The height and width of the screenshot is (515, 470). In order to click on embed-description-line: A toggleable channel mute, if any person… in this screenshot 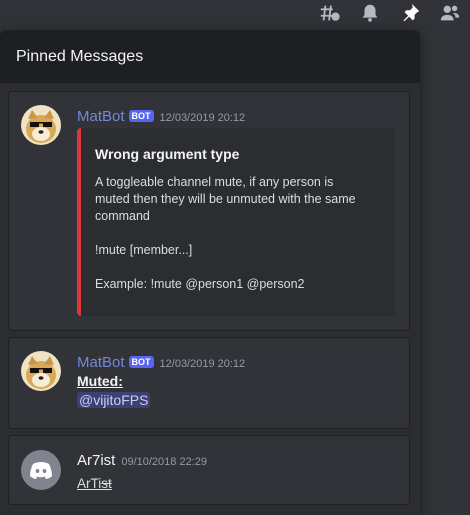, I will do `click(214, 182)`.